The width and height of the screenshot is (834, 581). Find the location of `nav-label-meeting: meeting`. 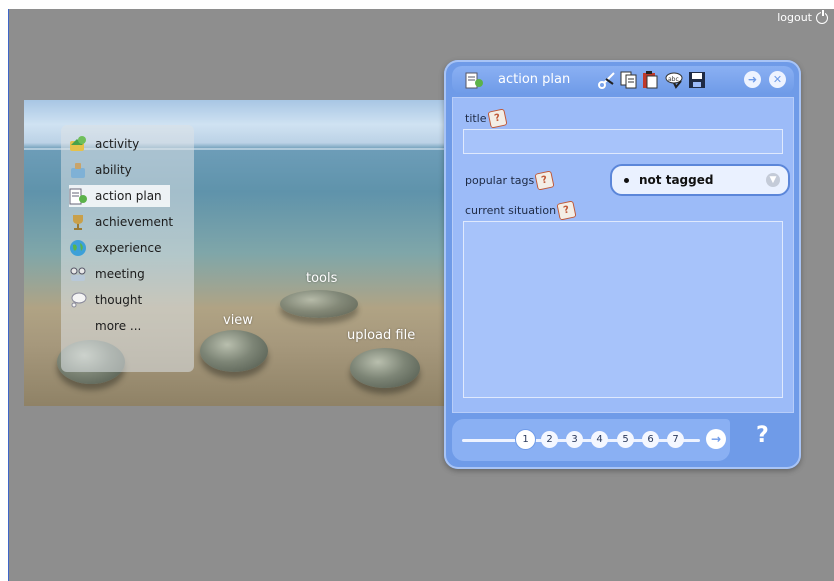

nav-label-meeting: meeting is located at coordinates (120, 274).